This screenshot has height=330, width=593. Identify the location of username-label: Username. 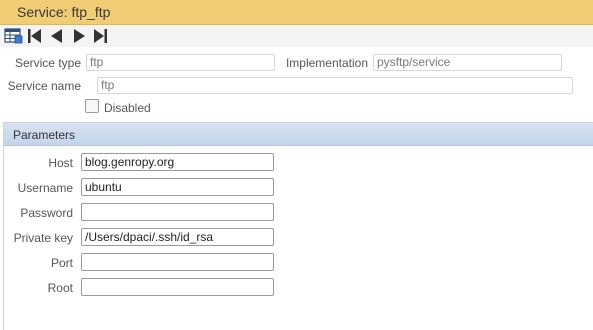
(45, 188).